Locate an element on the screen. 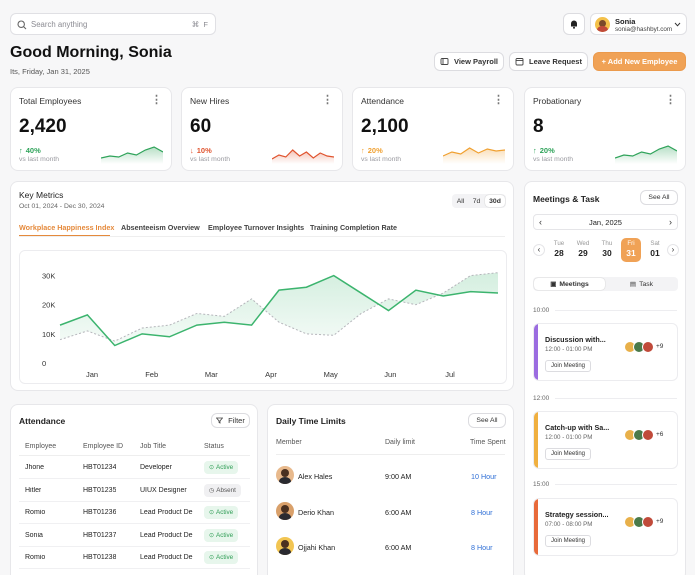  filter-label: Filter is located at coordinates (236, 420).